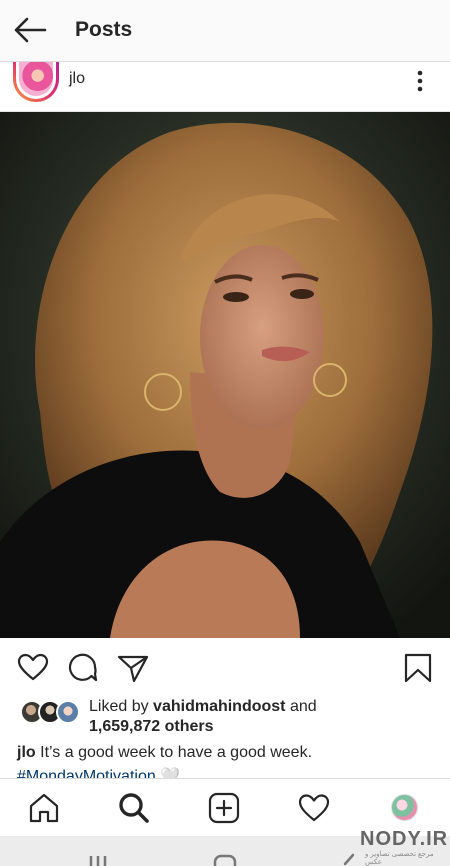 The width and height of the screenshot is (450, 866). What do you see at coordinates (26, 752) in the screenshot?
I see `caption-username: jlo` at bounding box center [26, 752].